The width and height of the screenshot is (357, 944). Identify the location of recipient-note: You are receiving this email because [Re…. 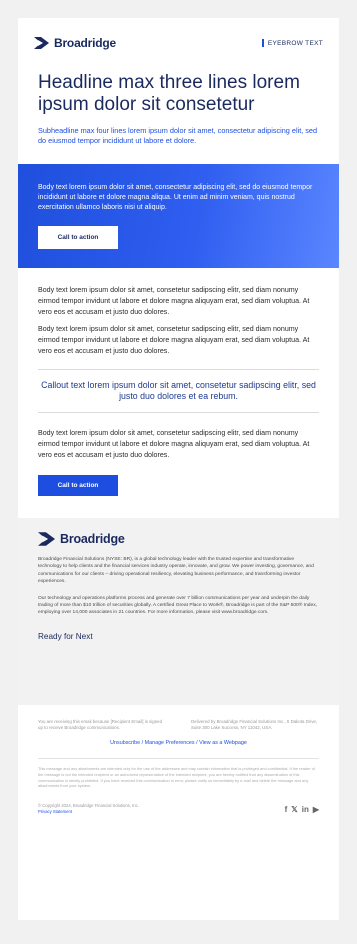
(100, 724).